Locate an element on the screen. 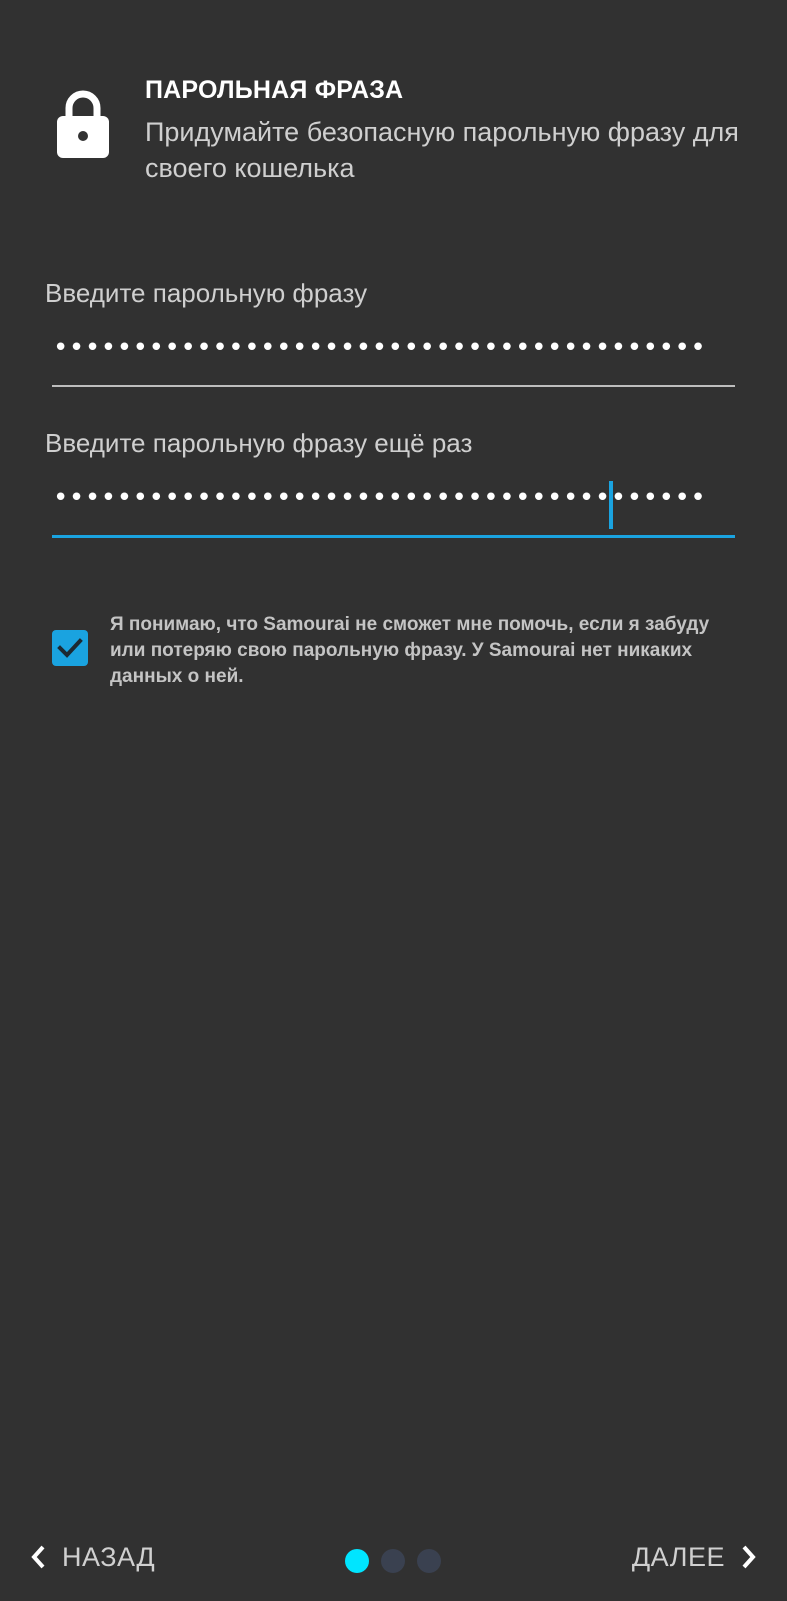  next-button: ДАЛЕЕ is located at coordinates (694, 1557).